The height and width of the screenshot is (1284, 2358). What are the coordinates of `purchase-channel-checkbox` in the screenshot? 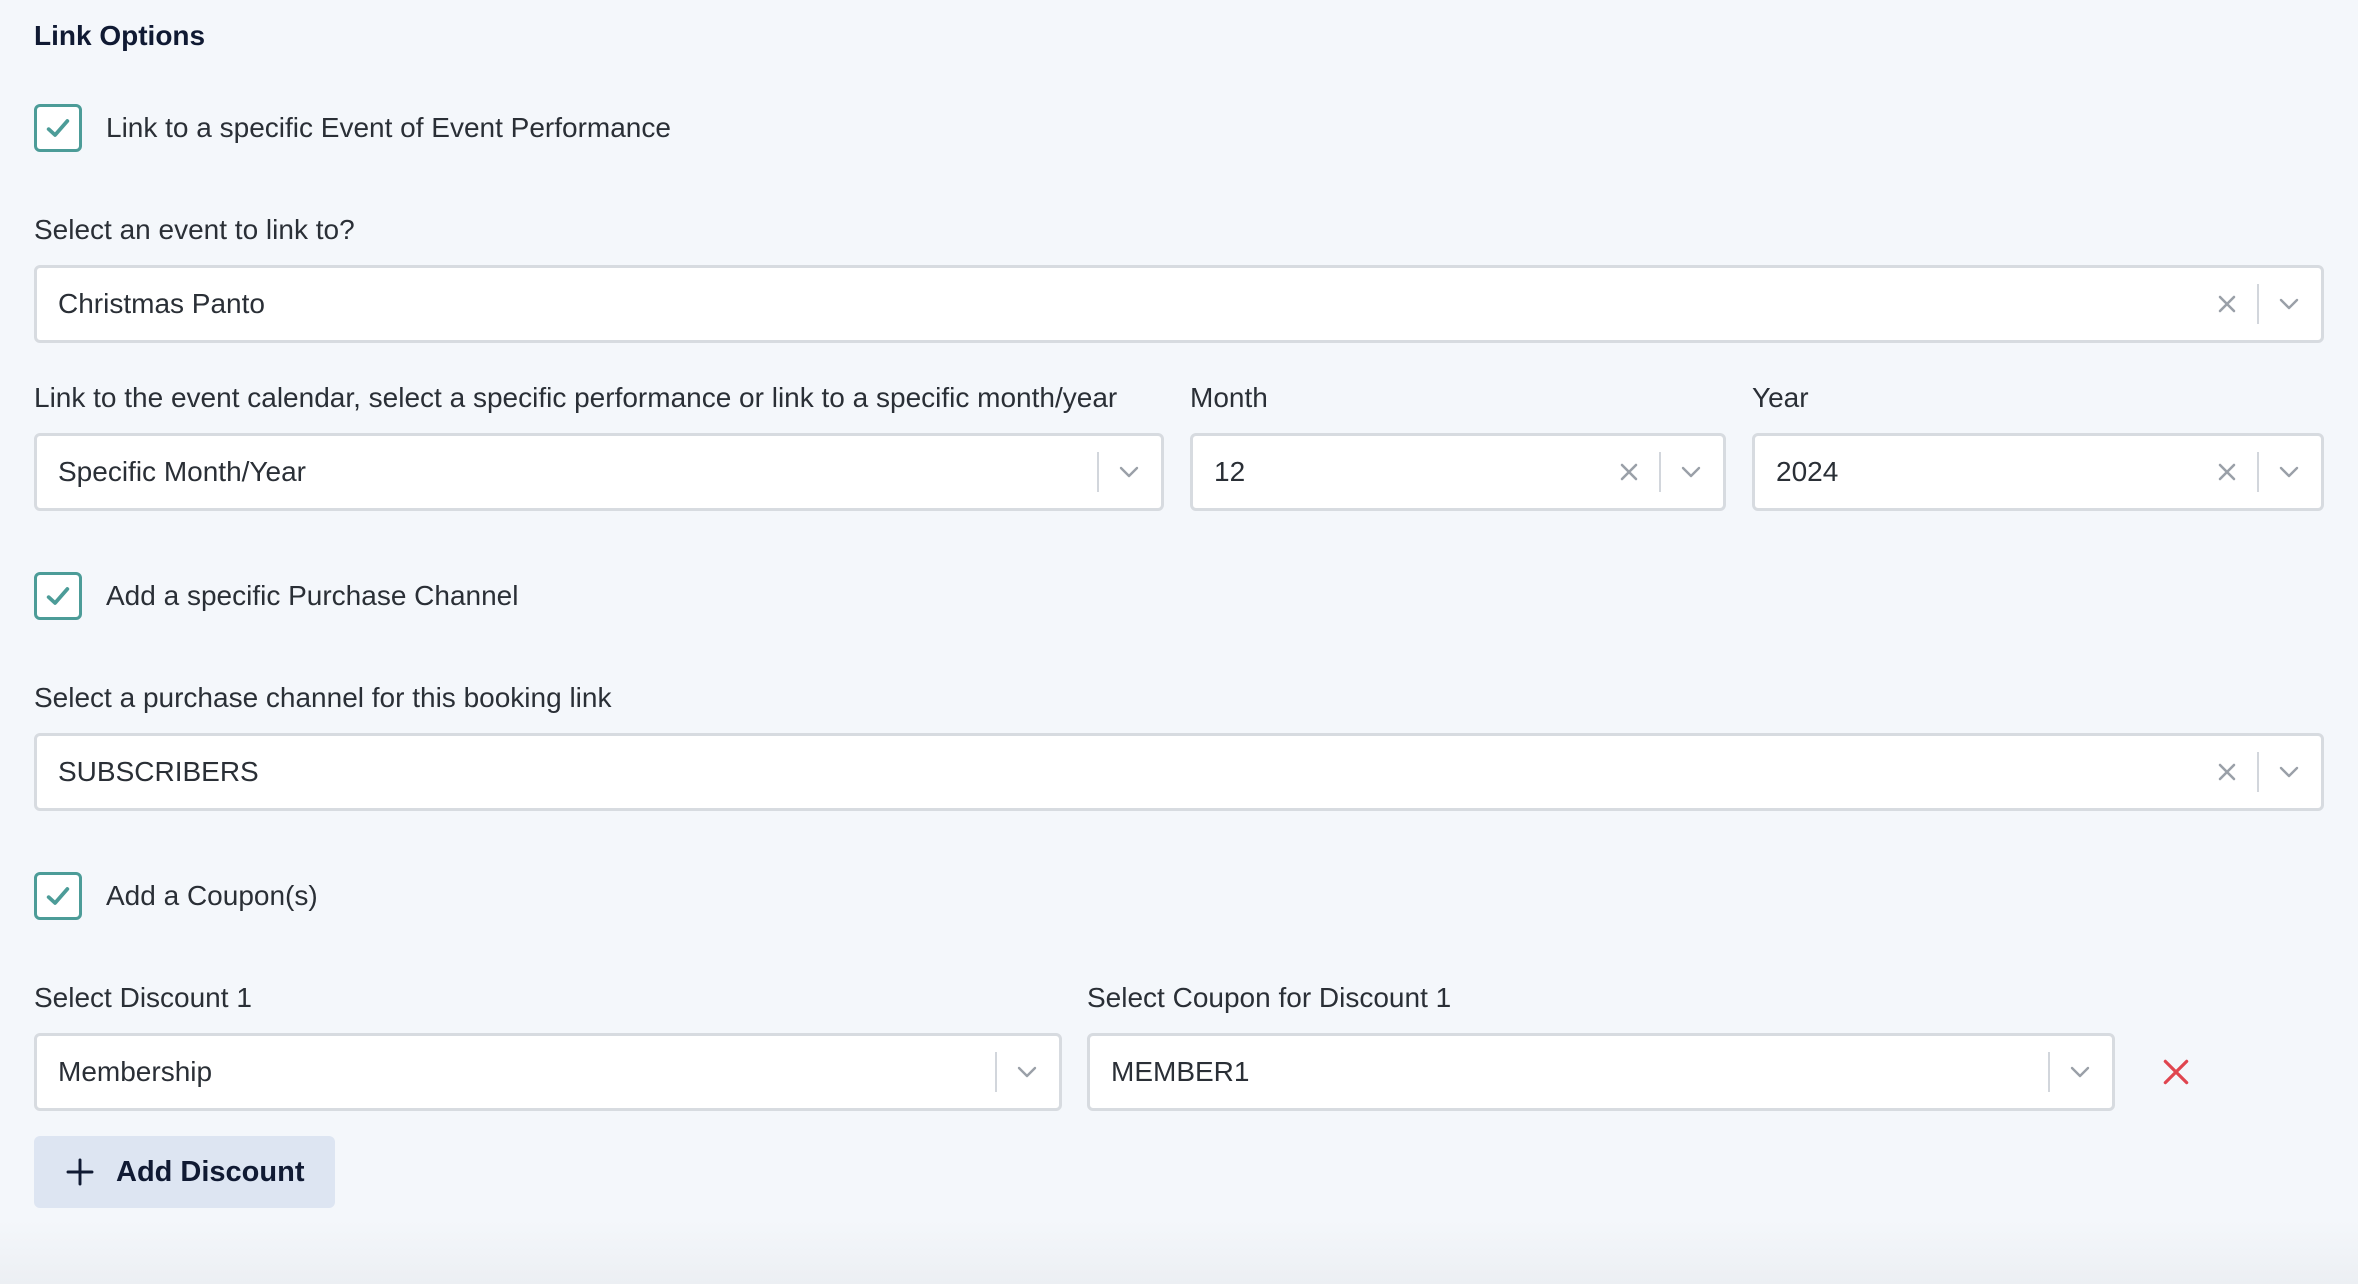 It's located at (58, 596).